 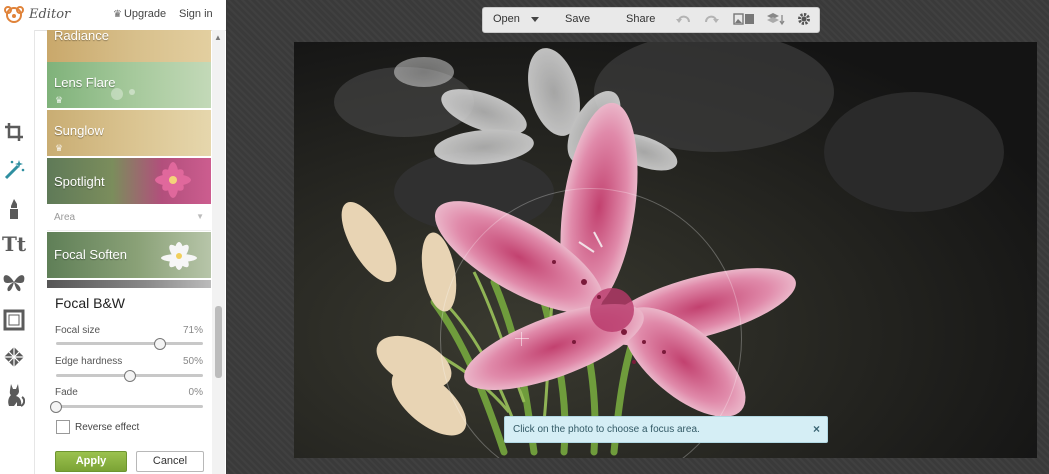 What do you see at coordinates (79, 181) in the screenshot?
I see `effect-label: Spotlight` at bounding box center [79, 181].